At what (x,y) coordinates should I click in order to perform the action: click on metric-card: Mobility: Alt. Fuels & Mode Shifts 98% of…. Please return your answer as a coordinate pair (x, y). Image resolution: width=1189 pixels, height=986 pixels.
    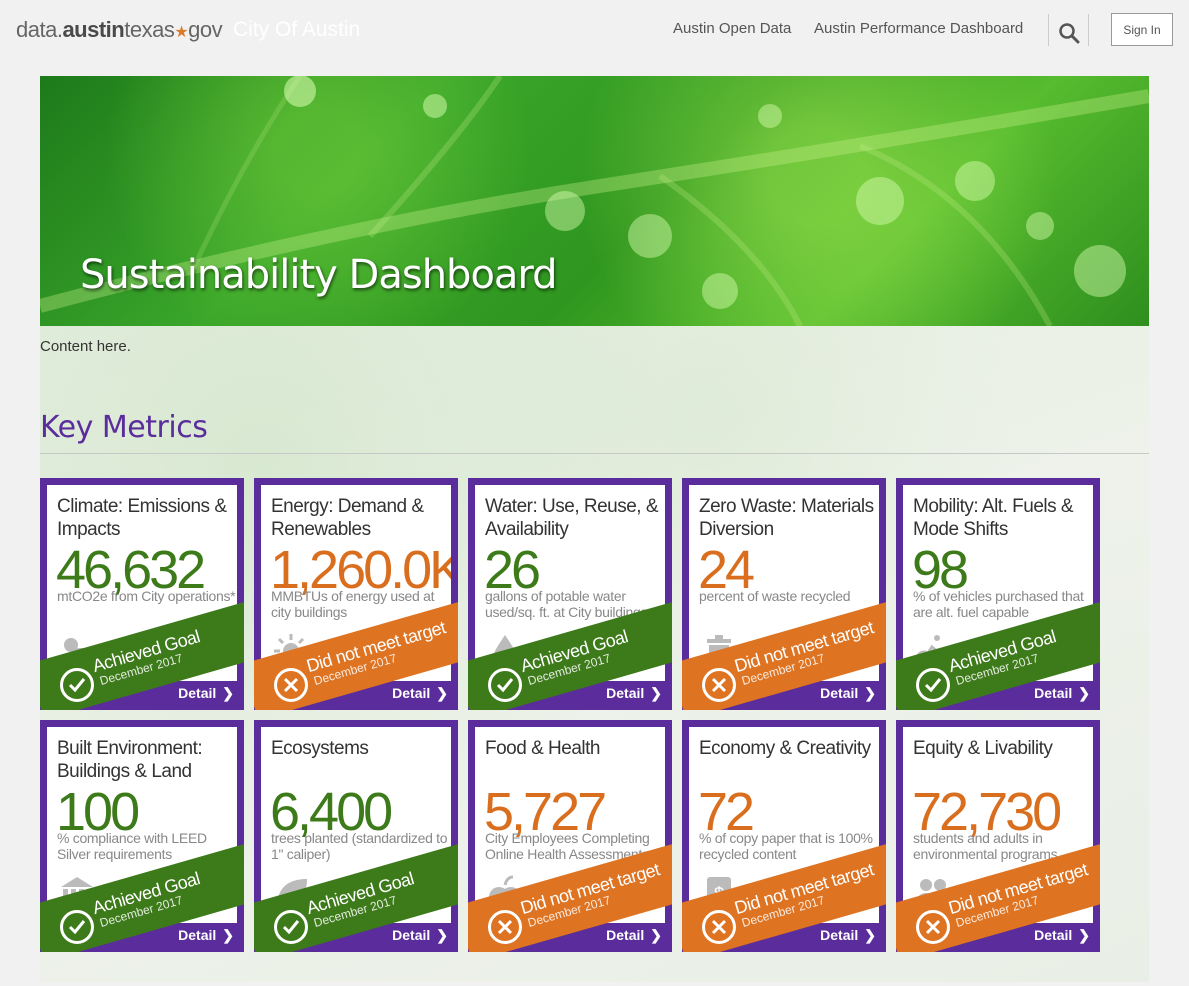
    Looking at the image, I should click on (998, 594).